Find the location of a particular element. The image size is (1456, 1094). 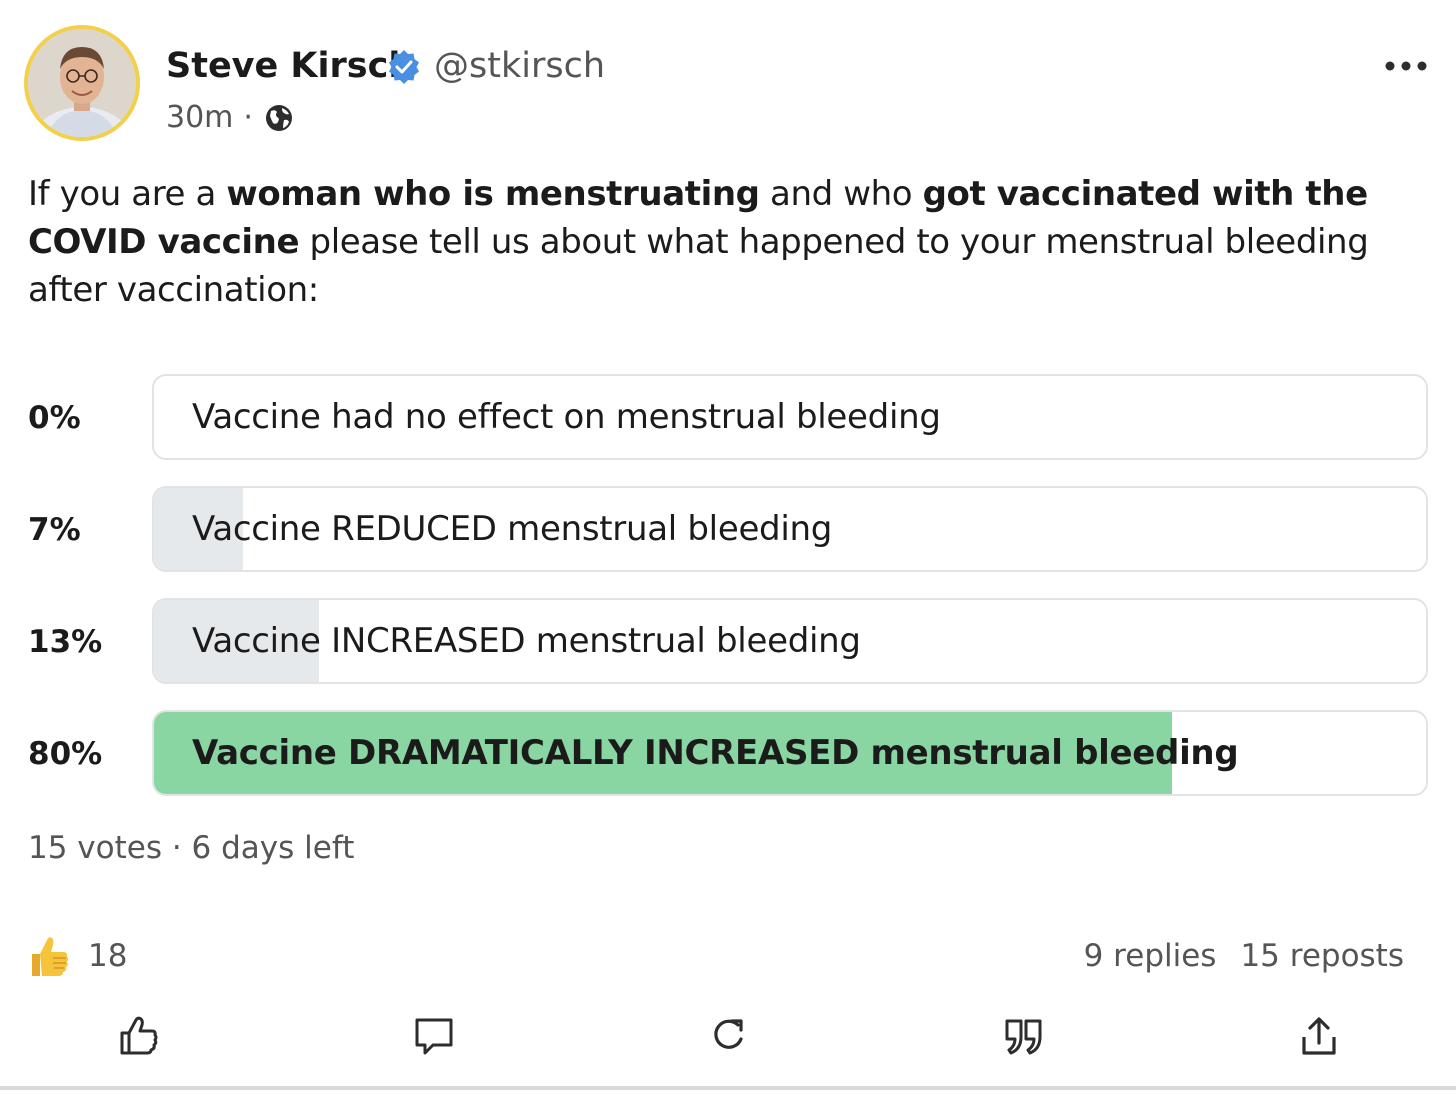

like-button is located at coordinates (139, 1036).